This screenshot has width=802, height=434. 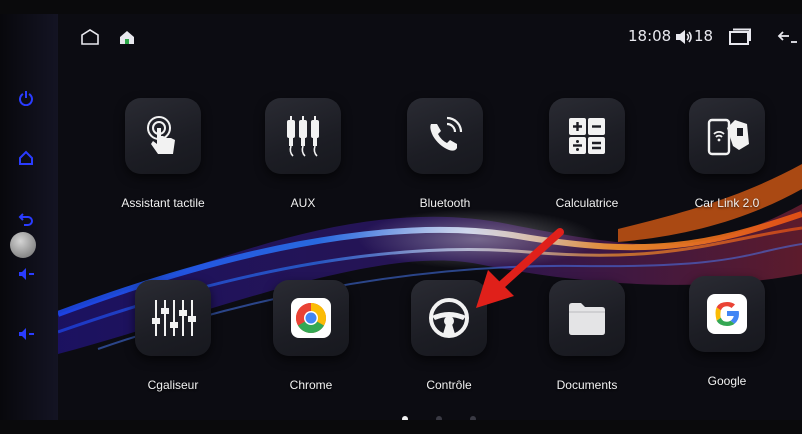 I want to click on home-key, so click(x=26, y=158).